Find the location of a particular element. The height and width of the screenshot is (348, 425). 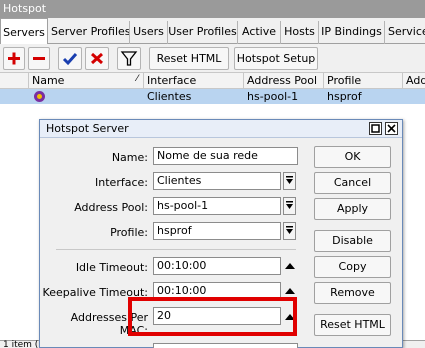

tab-active: Active is located at coordinates (259, 32).